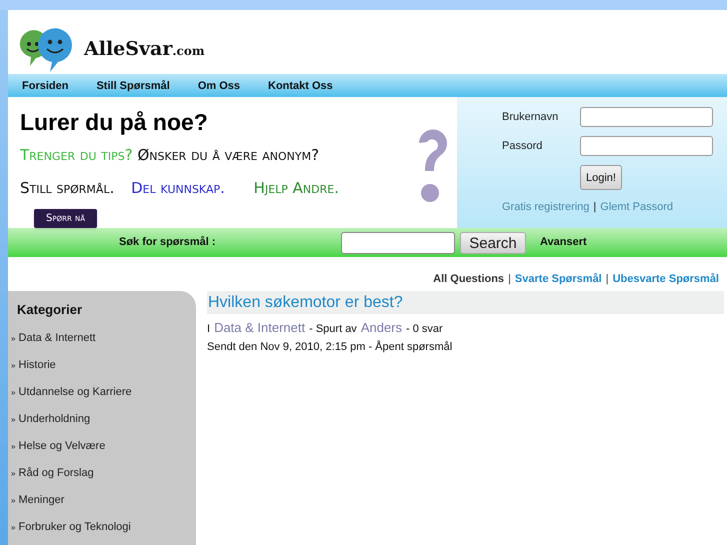  What do you see at coordinates (333, 330) in the screenshot?
I see `asked-by-text: - Spurt av` at bounding box center [333, 330].